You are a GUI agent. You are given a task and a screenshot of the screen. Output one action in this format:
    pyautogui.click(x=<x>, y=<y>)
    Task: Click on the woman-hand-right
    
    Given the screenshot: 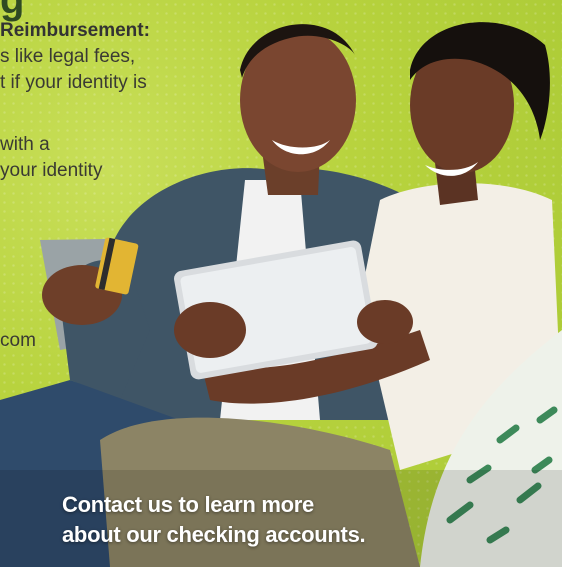 What is the action you would take?
    pyautogui.click(x=385, y=322)
    